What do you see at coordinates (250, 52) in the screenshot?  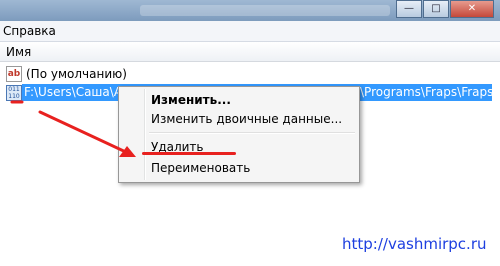 I see `column-header: Имя` at bounding box center [250, 52].